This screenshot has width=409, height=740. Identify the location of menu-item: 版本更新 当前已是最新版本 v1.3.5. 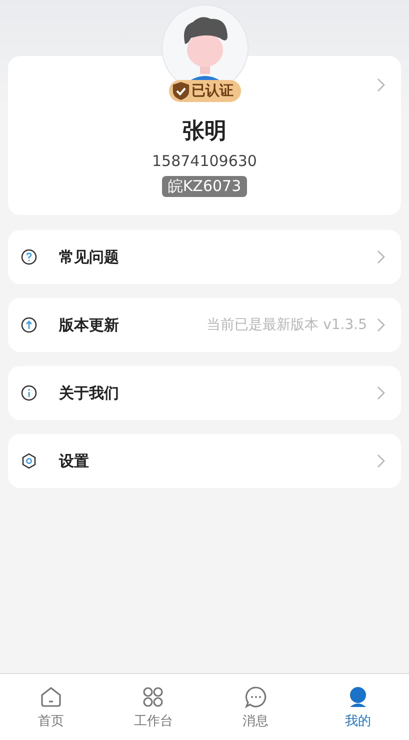
(204, 325).